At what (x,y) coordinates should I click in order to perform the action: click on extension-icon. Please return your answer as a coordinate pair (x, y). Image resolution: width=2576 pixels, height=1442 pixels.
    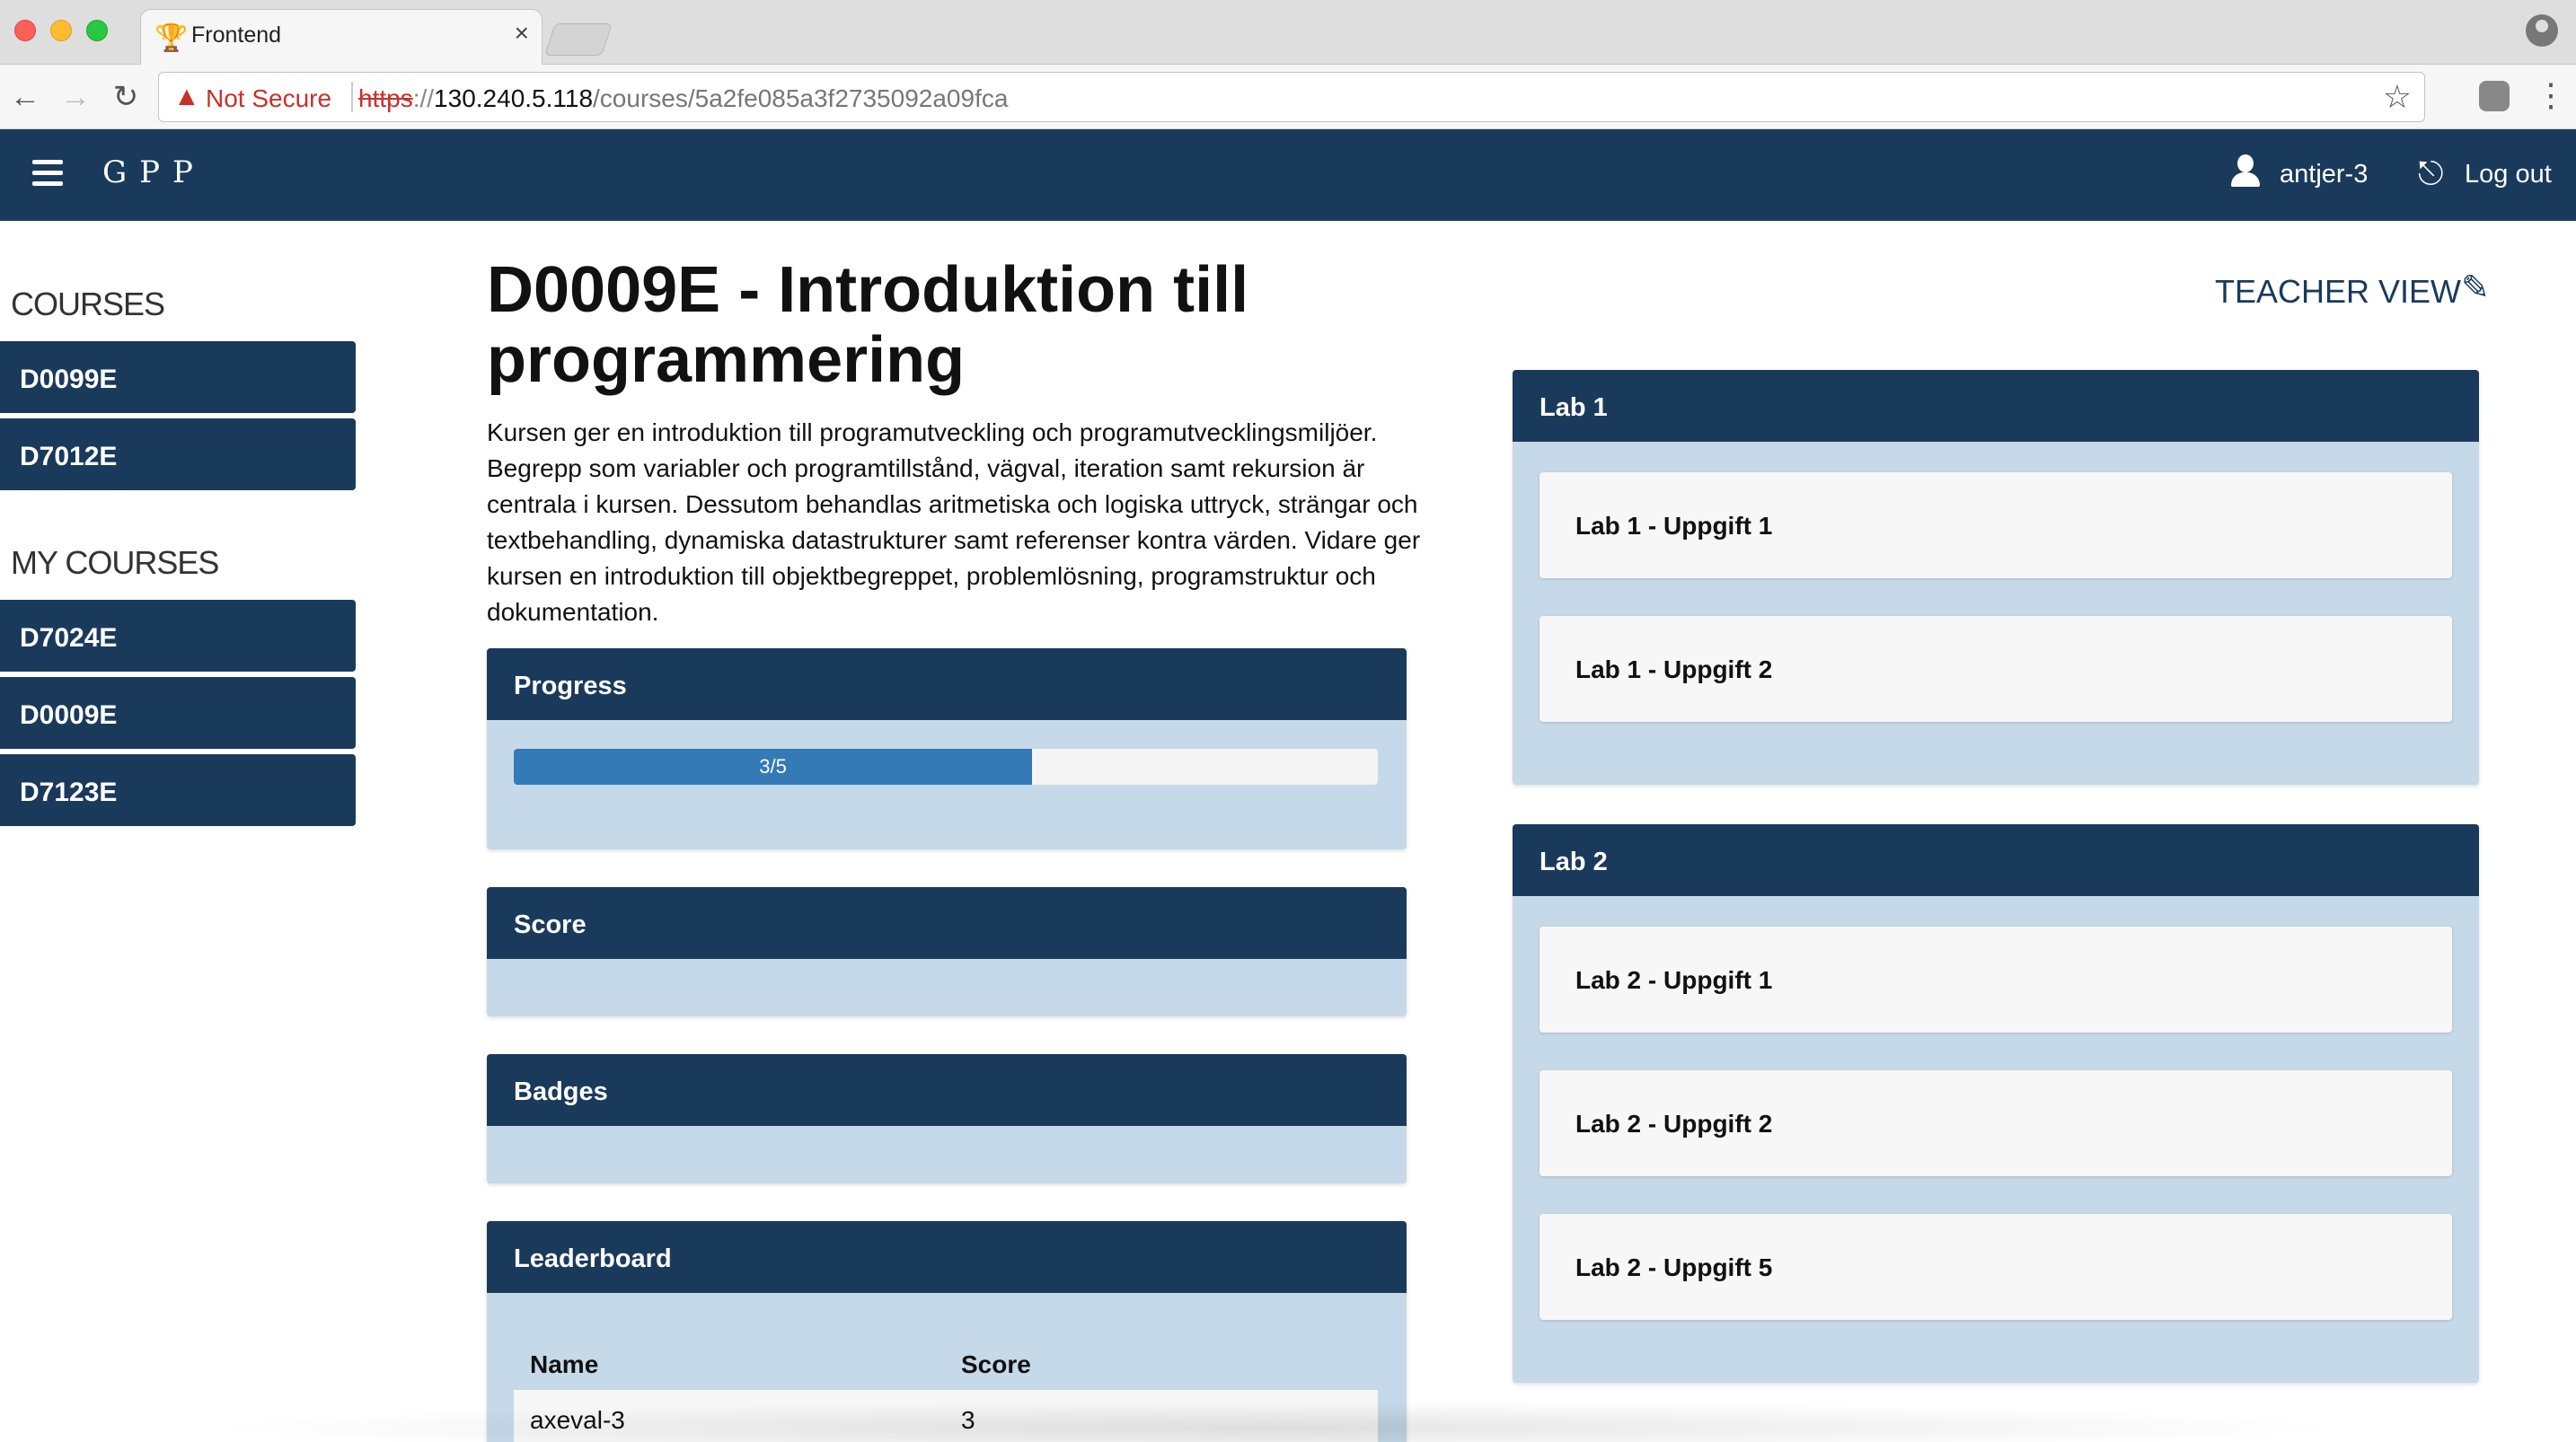
    Looking at the image, I should click on (2494, 96).